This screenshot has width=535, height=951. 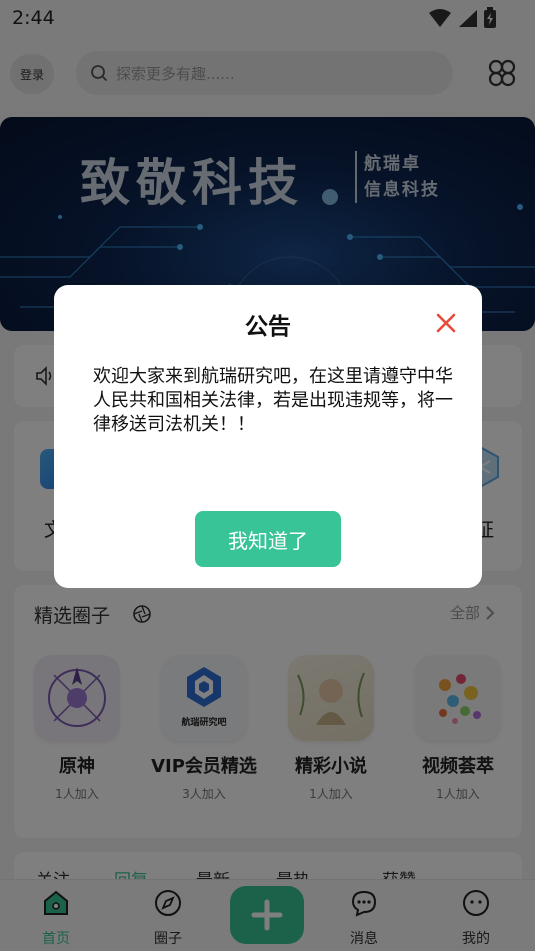 I want to click on close-icon, so click(x=446, y=323).